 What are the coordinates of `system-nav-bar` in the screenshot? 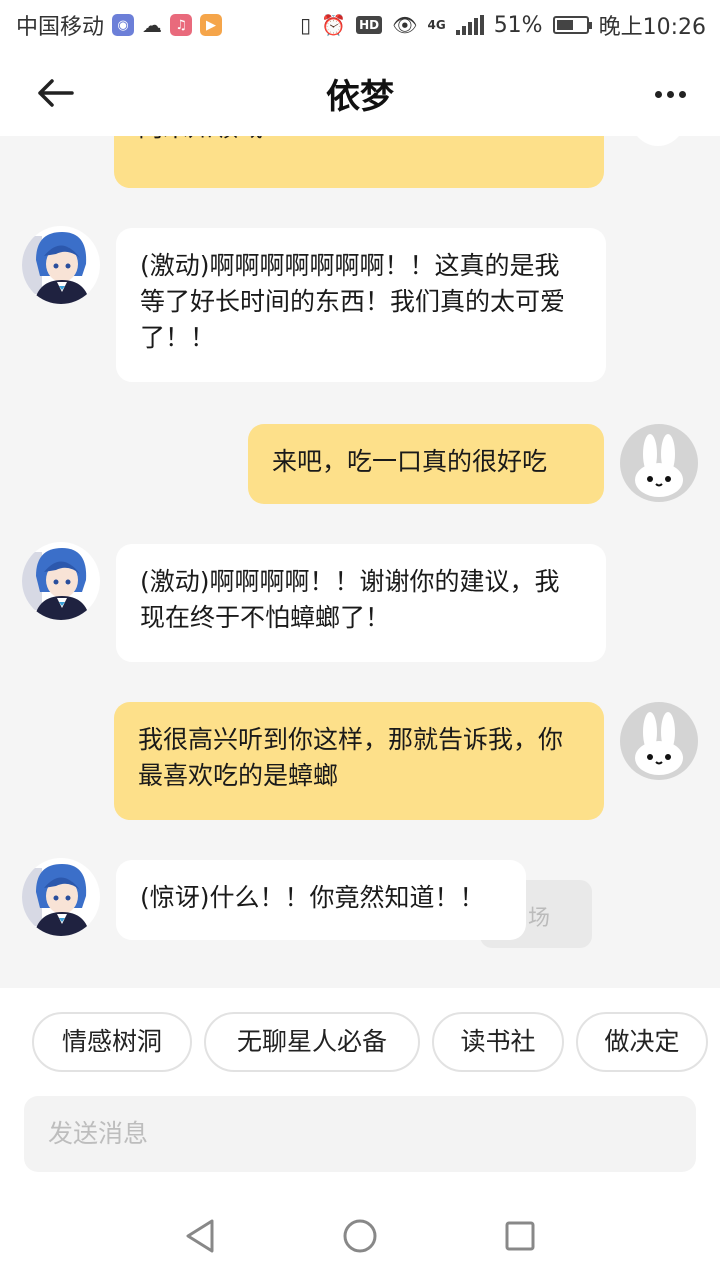 It's located at (360, 1235).